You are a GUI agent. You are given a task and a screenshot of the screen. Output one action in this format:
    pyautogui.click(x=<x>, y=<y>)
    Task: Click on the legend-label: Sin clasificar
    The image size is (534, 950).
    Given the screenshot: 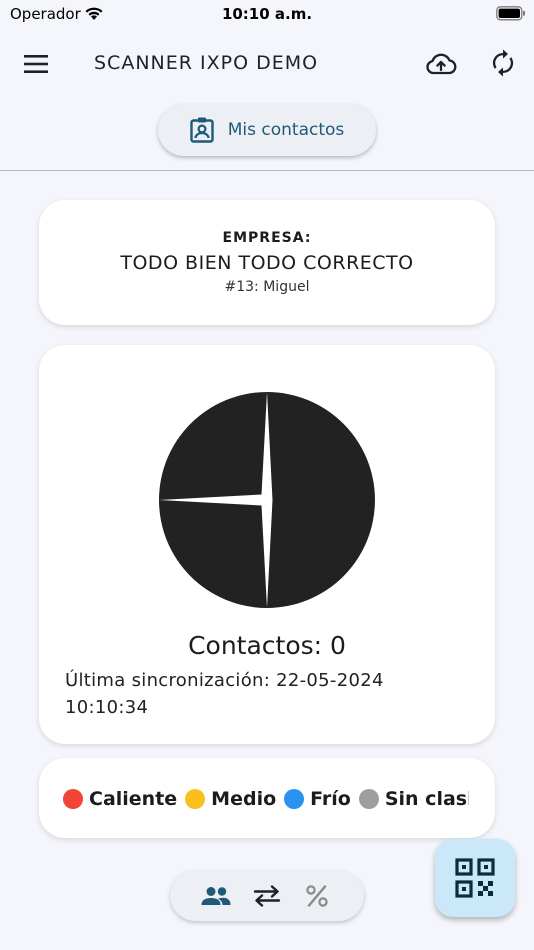 What is the action you would take?
    pyautogui.click(x=426, y=799)
    